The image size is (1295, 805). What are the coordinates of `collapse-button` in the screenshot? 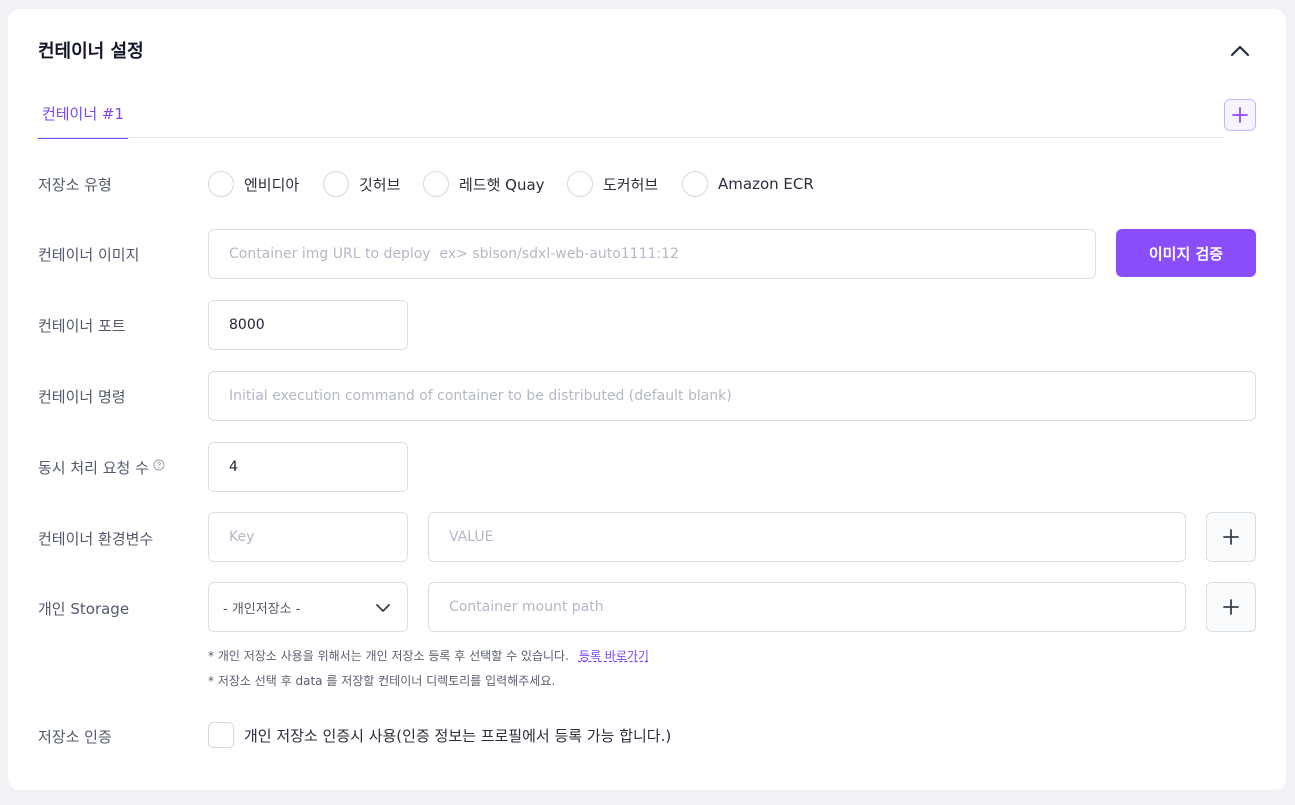 It's located at (1240, 51).